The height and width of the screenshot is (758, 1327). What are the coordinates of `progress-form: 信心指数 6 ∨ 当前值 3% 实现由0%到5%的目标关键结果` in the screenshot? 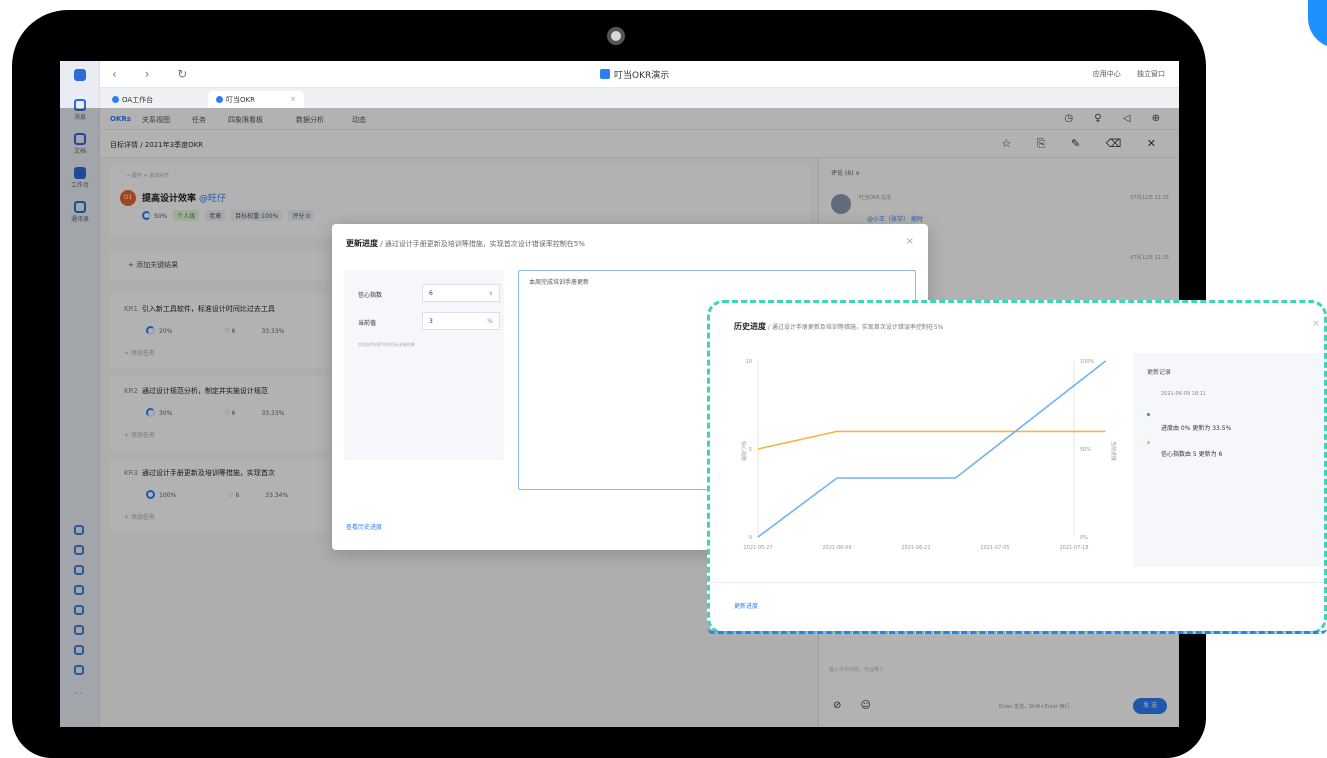 It's located at (424, 365).